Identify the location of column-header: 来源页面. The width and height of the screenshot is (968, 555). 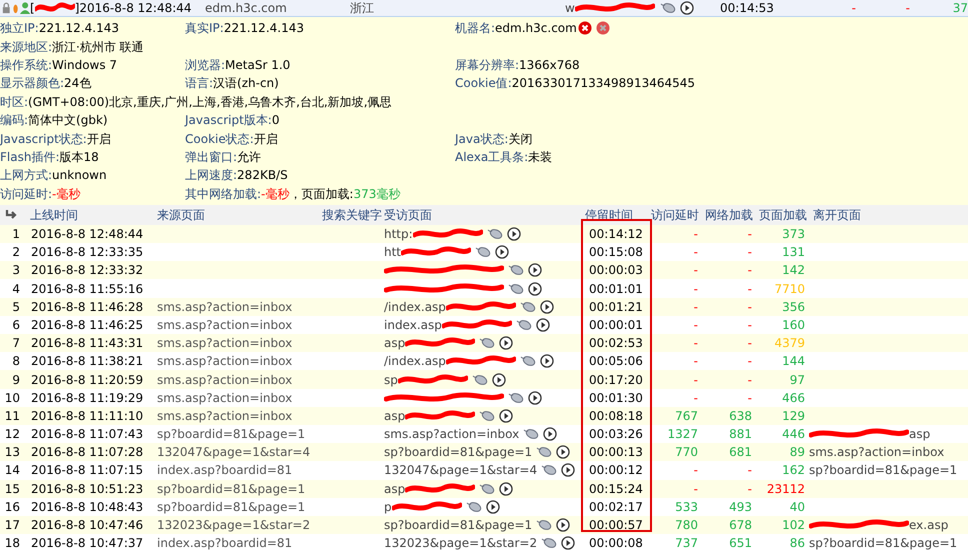
(237, 214).